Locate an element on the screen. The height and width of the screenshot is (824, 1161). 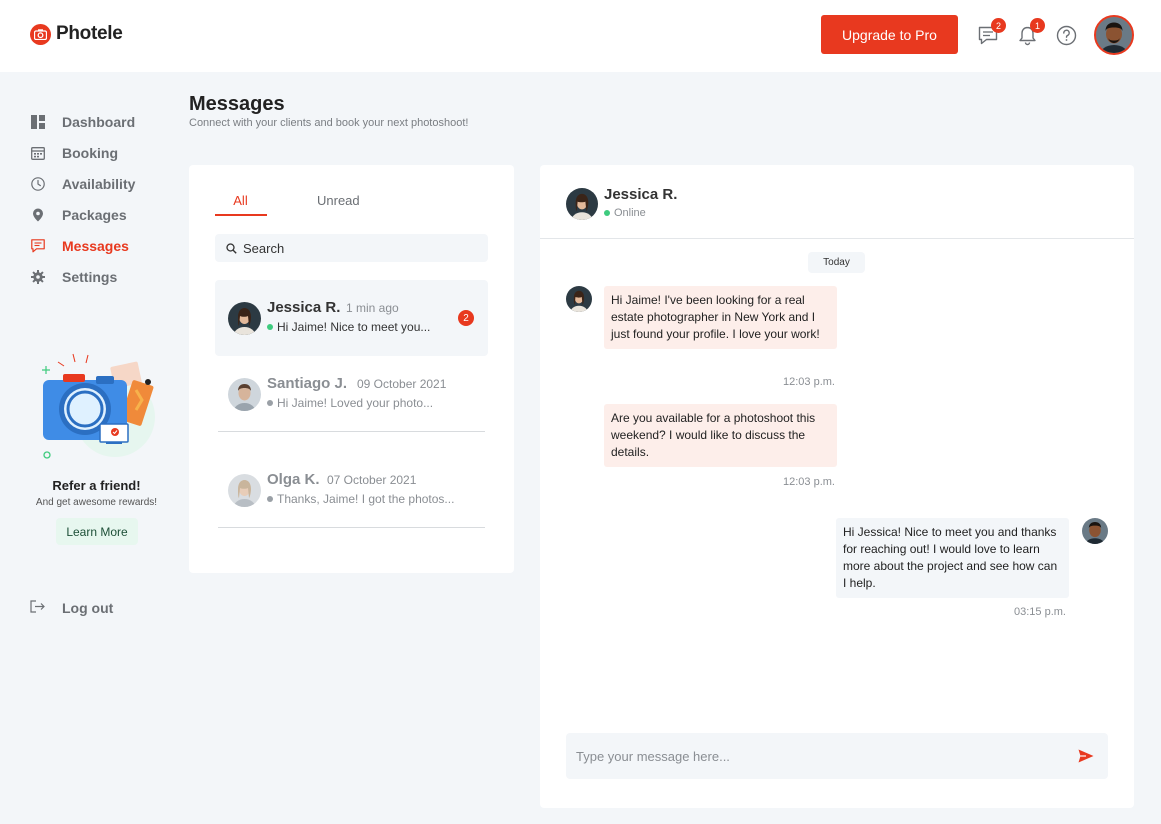
user-avatar is located at coordinates (1114, 35).